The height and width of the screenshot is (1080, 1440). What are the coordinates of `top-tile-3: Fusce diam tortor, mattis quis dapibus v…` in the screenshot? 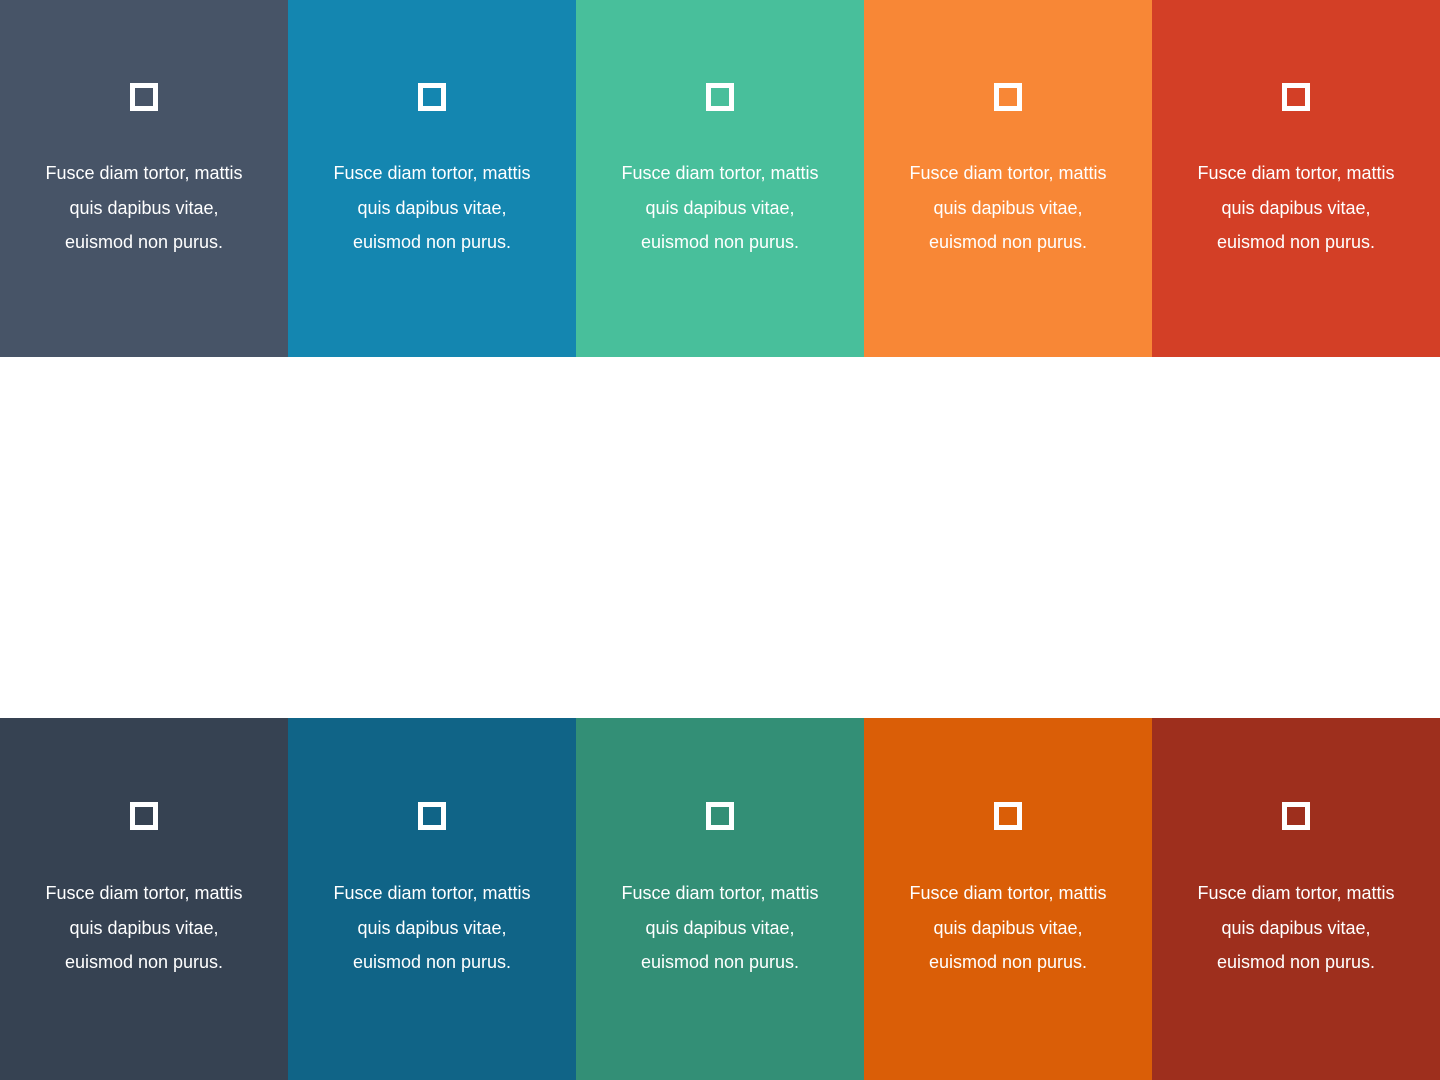 It's located at (720, 178).